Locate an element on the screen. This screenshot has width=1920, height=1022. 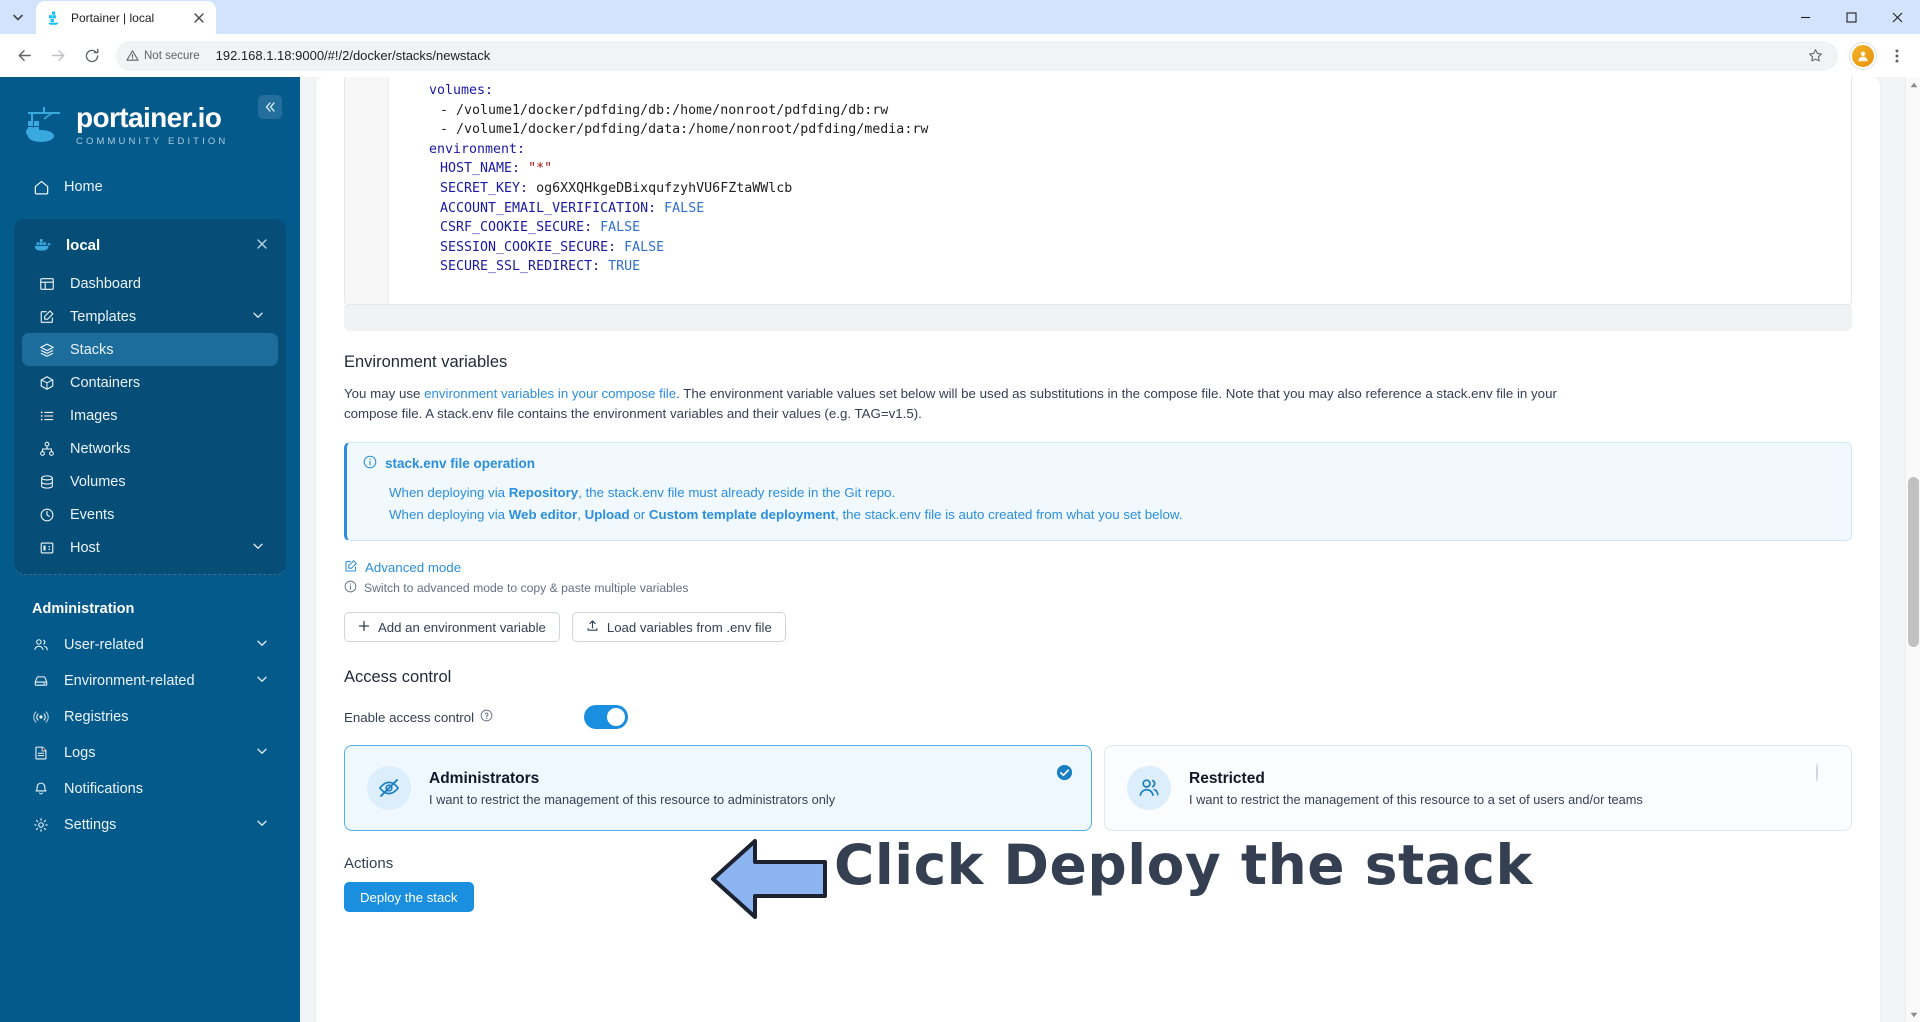
close-icon is located at coordinates (262, 245).